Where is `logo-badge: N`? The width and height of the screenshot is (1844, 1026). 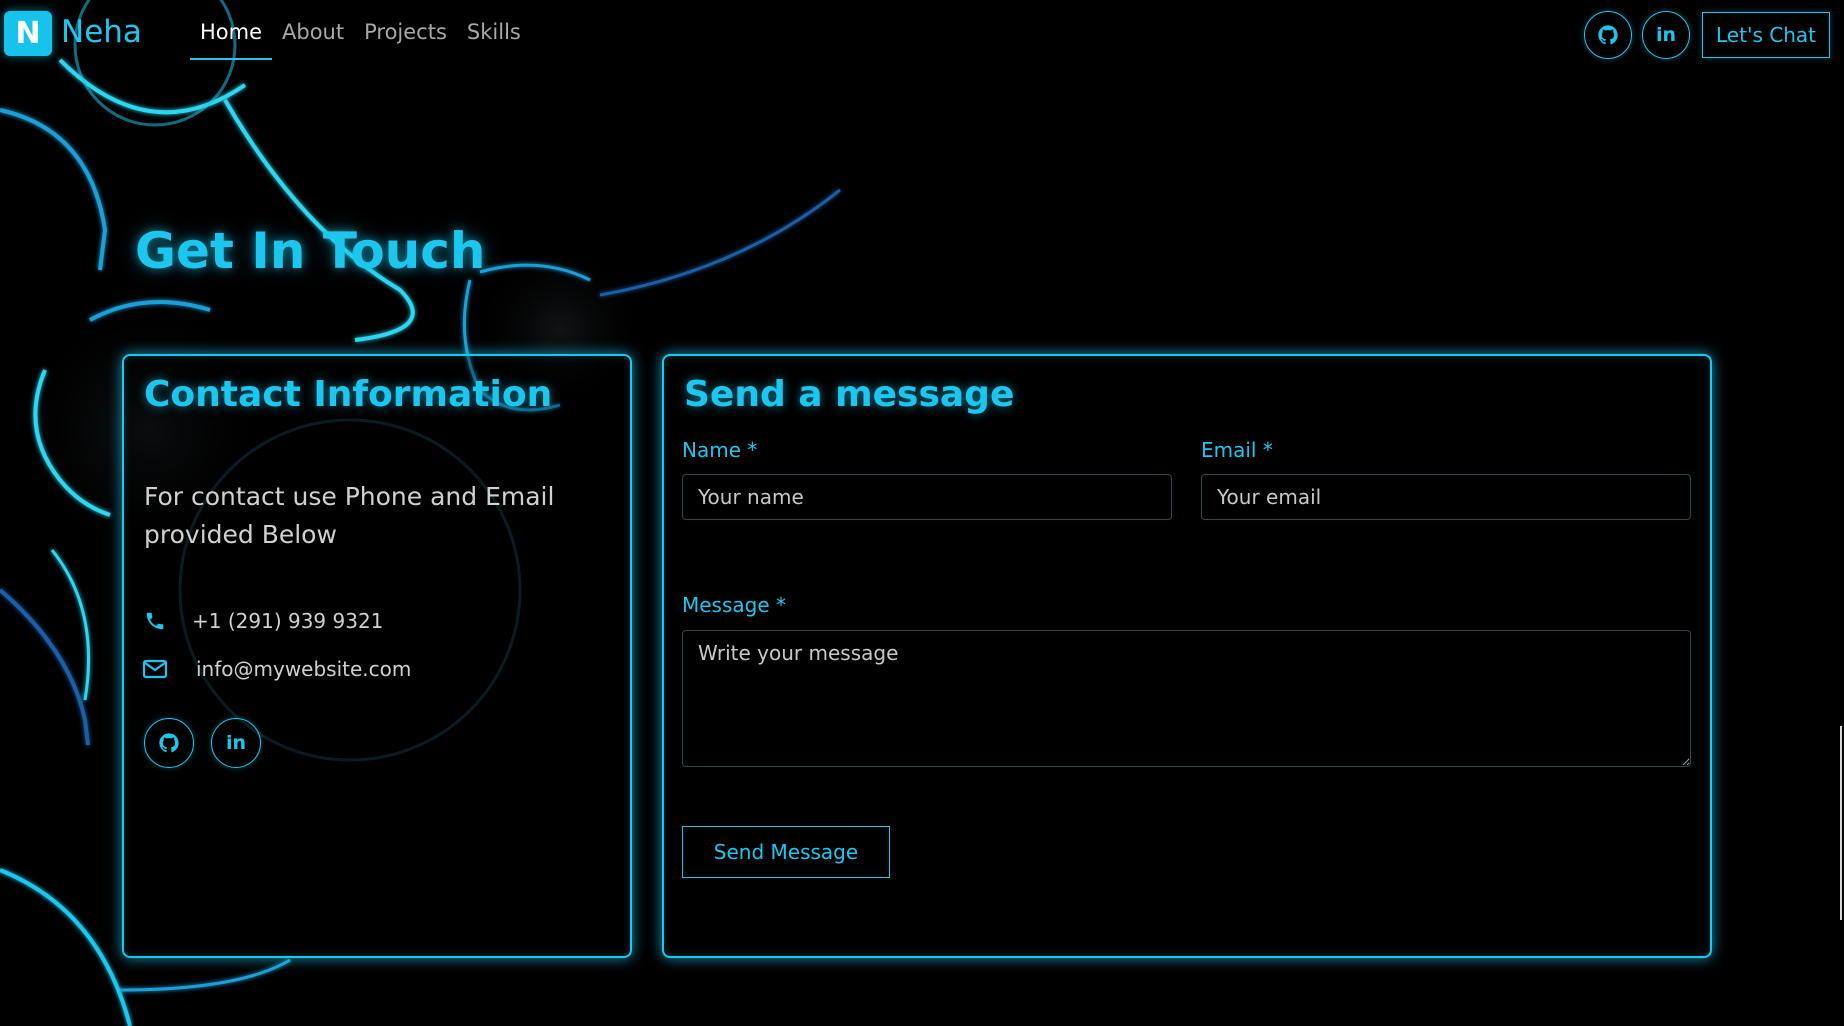 logo-badge: N is located at coordinates (28, 33).